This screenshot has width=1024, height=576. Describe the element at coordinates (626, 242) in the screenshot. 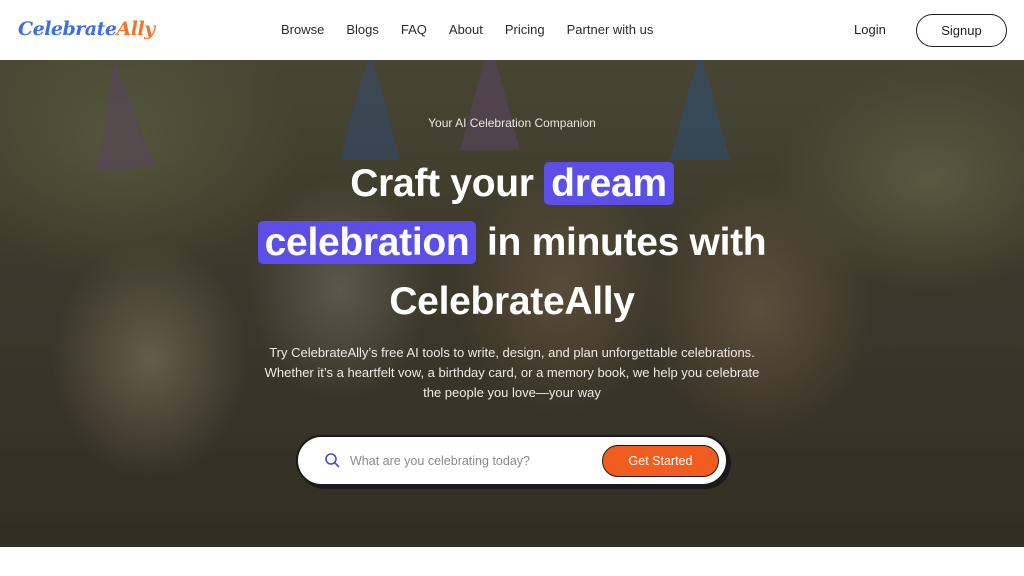

I see `headline-text-2: in minutes with` at that location.